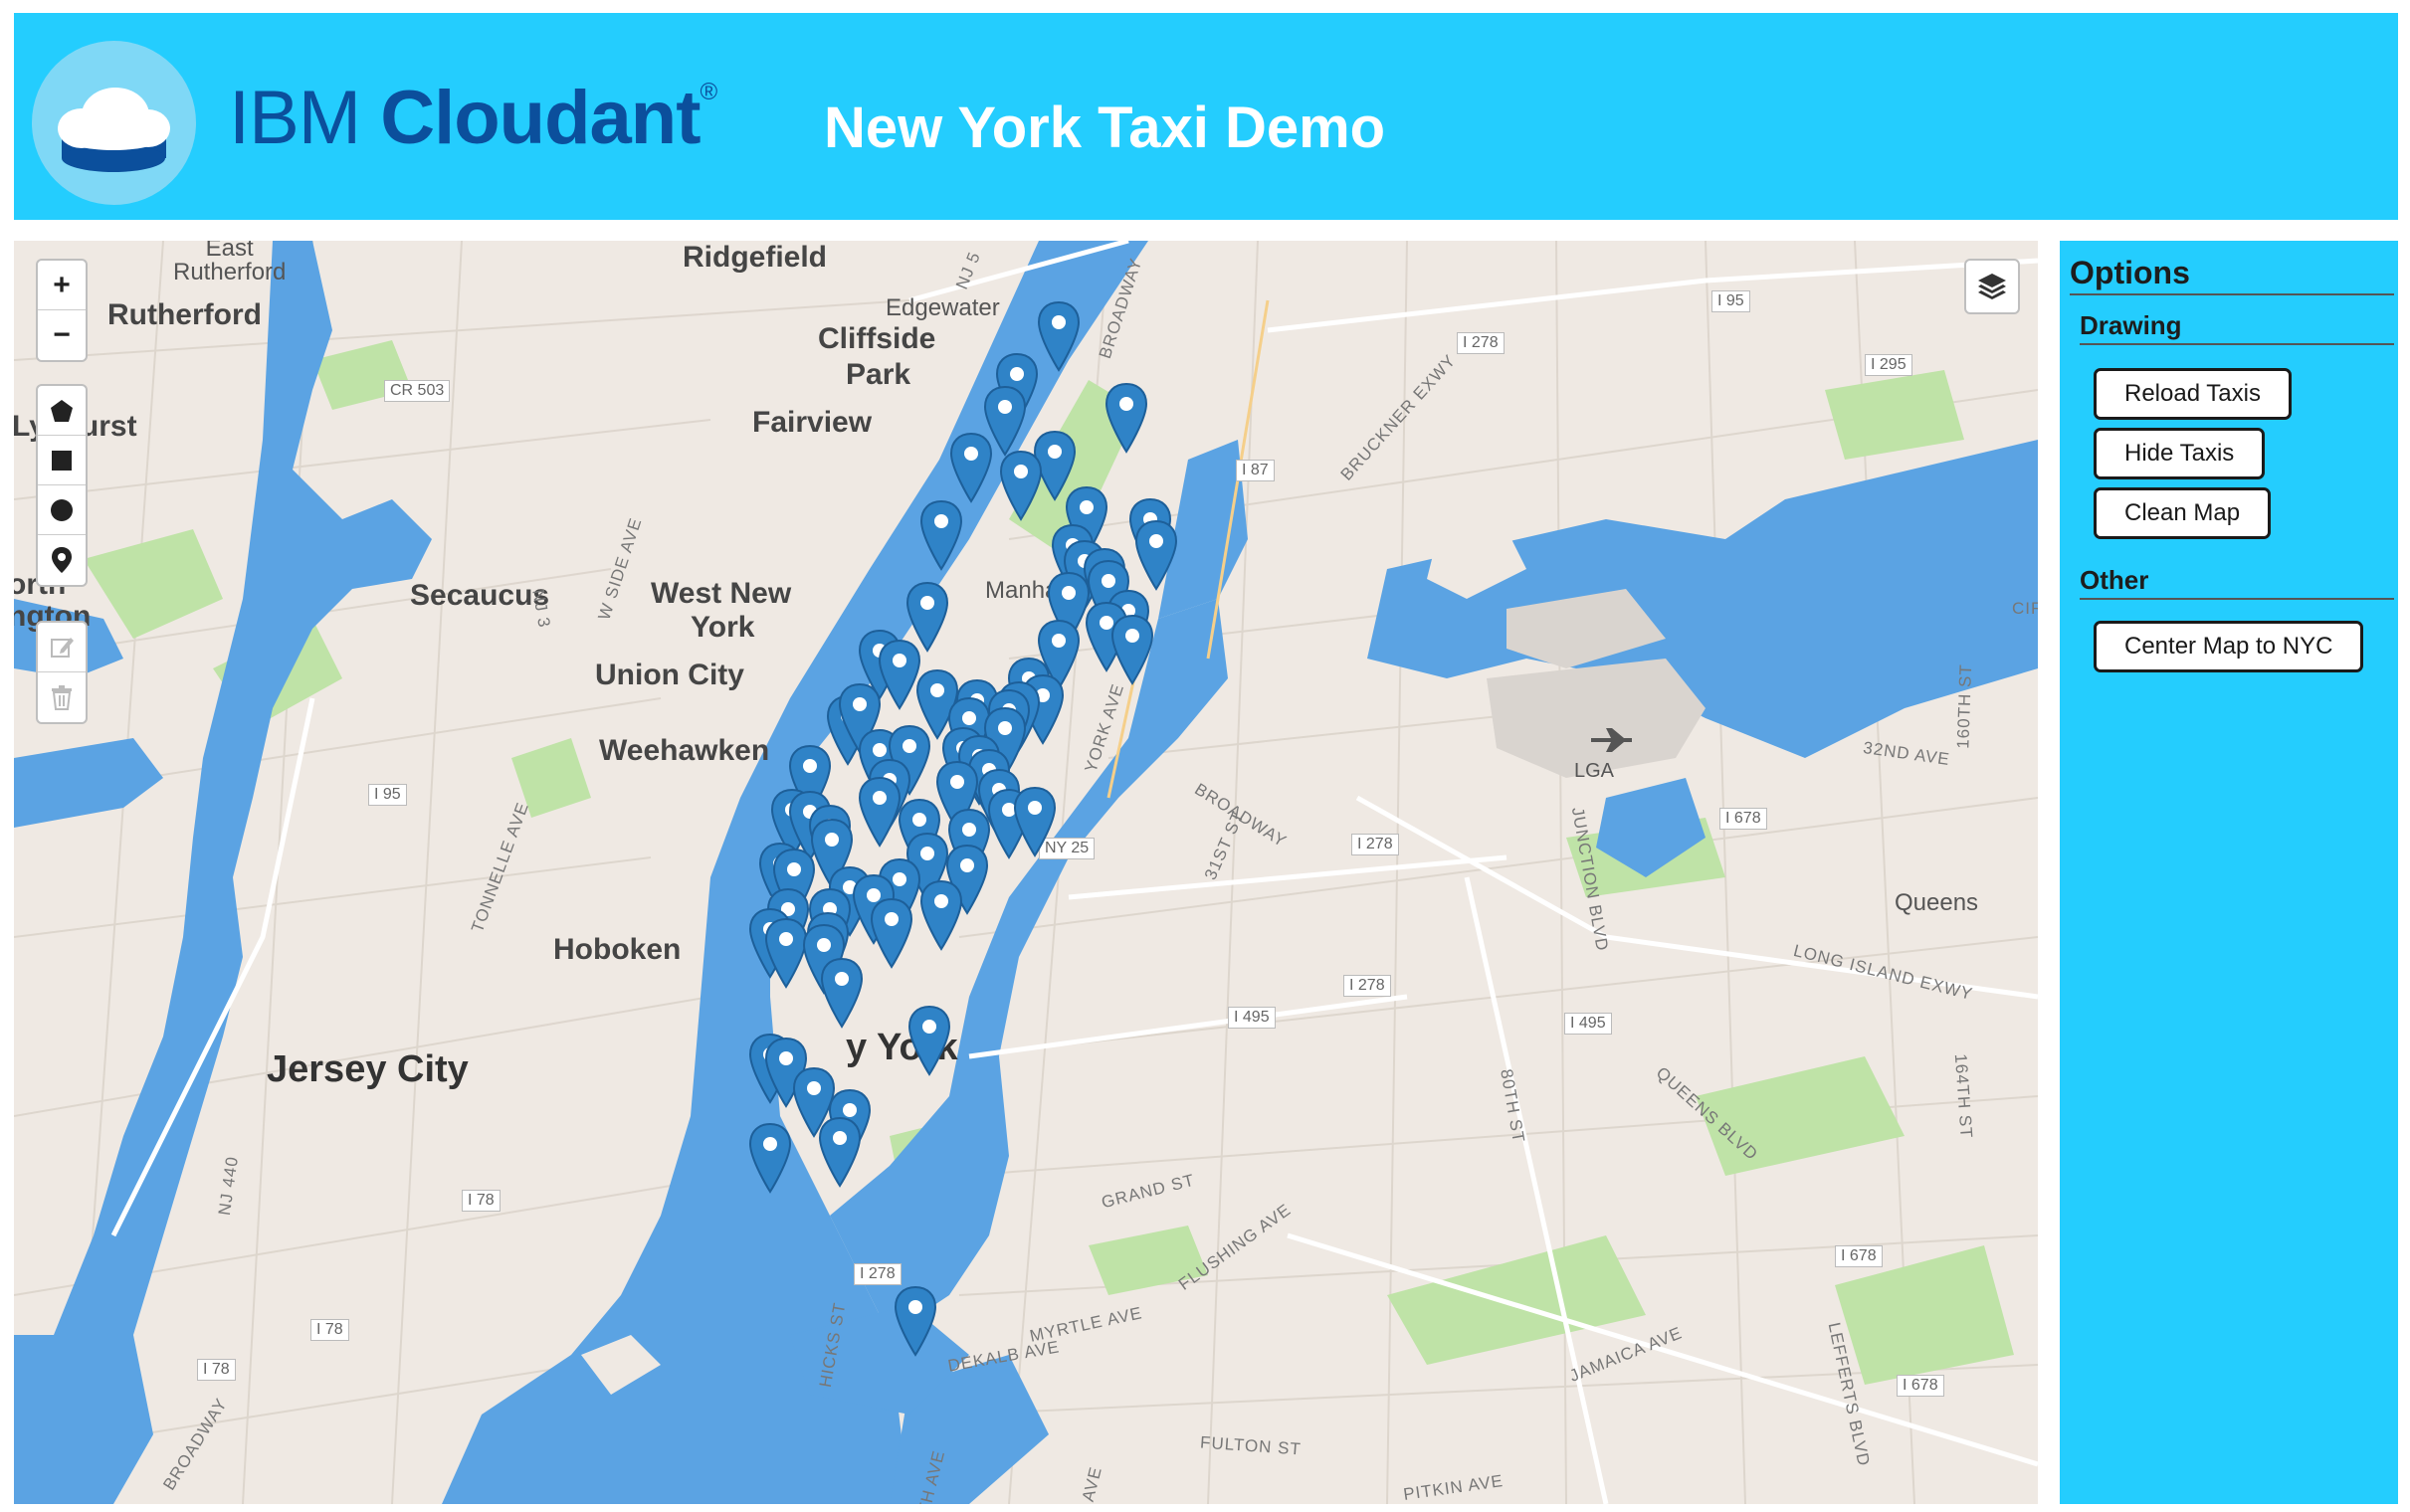 The height and width of the screenshot is (1512, 2410). Describe the element at coordinates (2180, 454) in the screenshot. I see `hide-taxis-button: Hide Taxis` at that location.